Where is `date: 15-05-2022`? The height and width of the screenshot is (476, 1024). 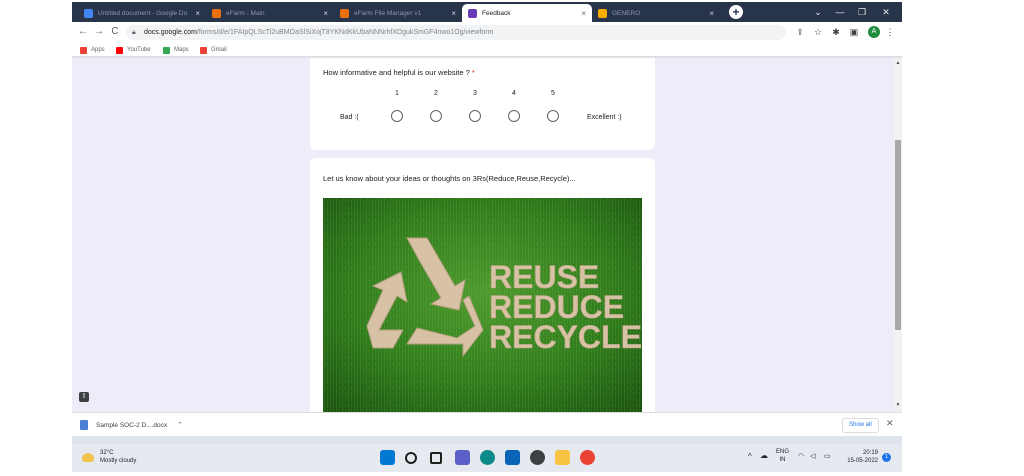
date: 15-05-2022 is located at coordinates (862, 461).